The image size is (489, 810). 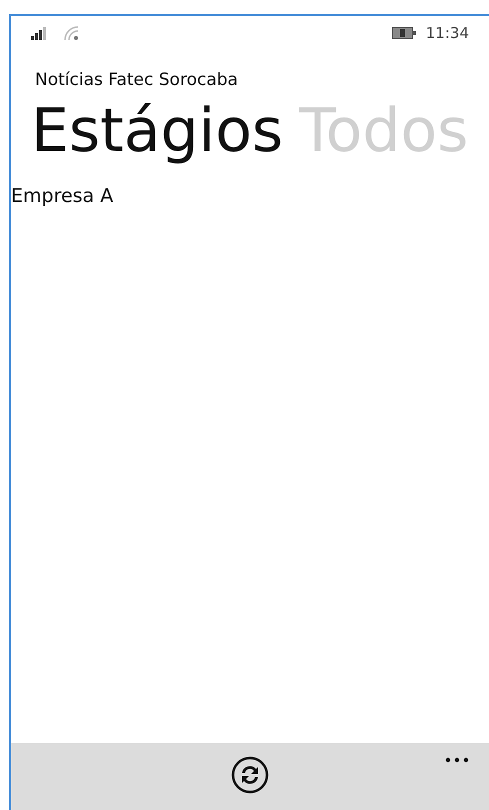 I want to click on wifi-icon, so click(x=71, y=33).